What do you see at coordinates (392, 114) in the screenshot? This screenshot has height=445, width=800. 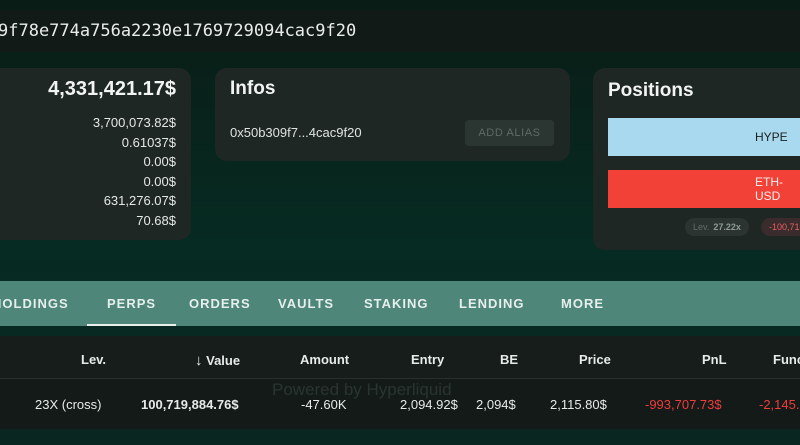 I see `infos-card: Infos 0x50b309f7...4cac9f20 ADD ALIAS` at bounding box center [392, 114].